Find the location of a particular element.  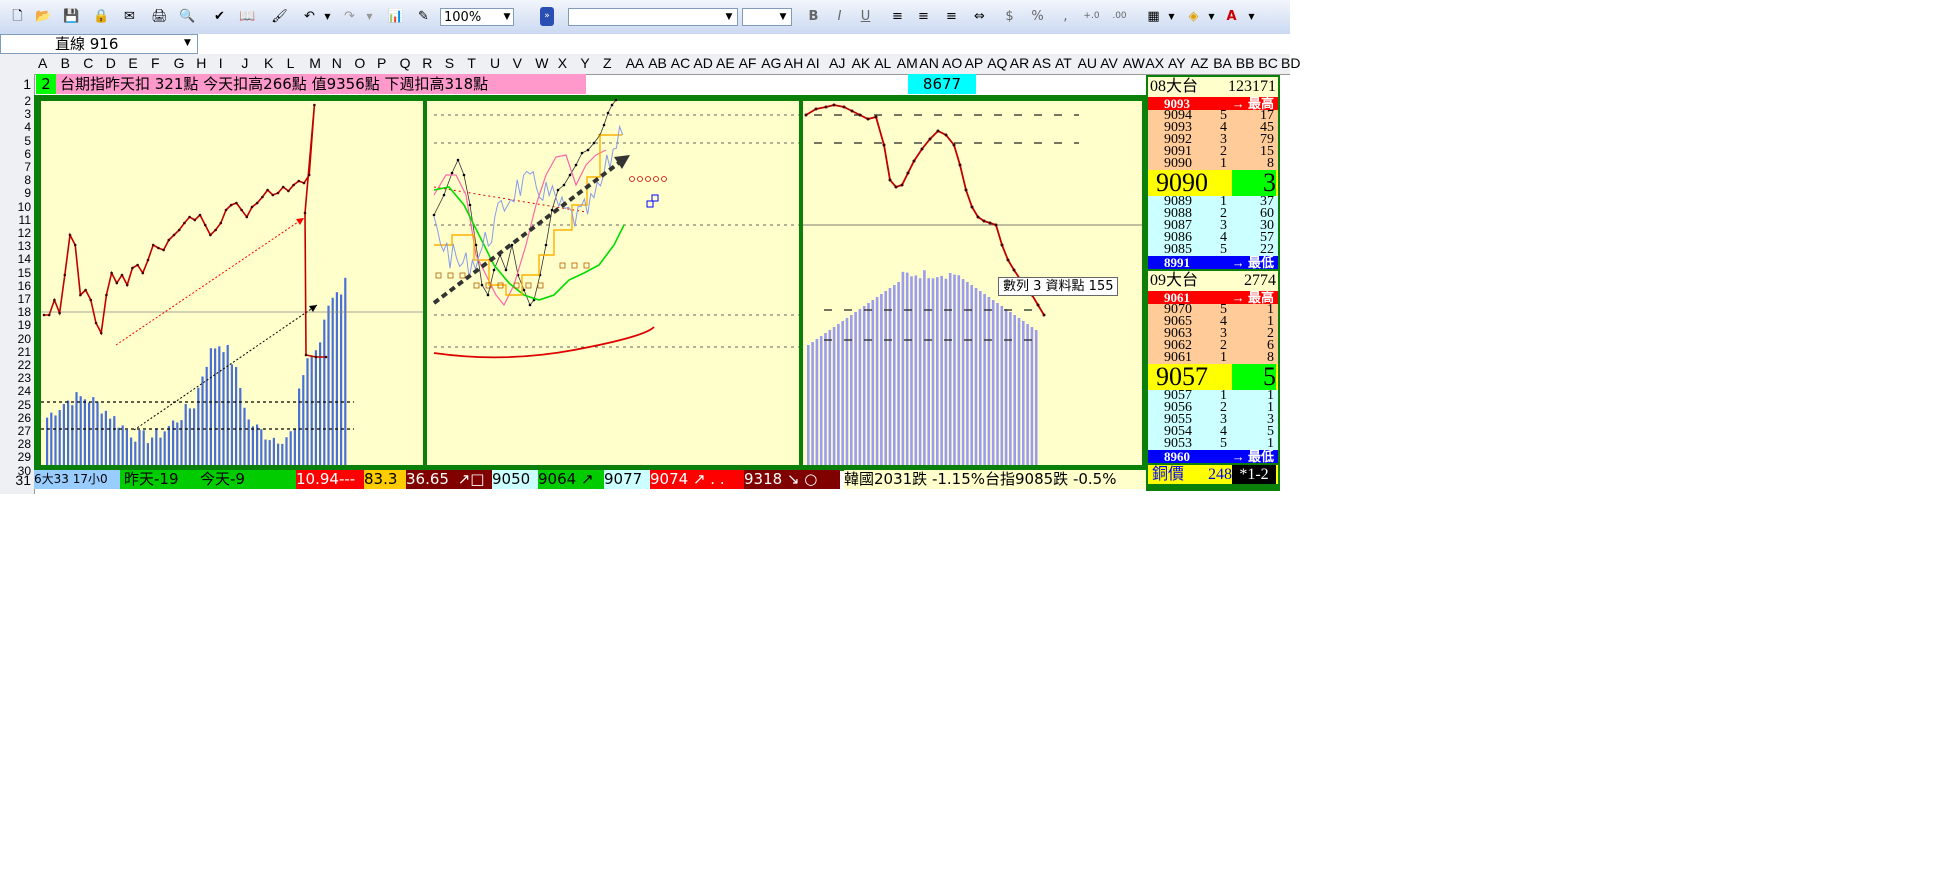

column-header: BC is located at coordinates (1267, 63).